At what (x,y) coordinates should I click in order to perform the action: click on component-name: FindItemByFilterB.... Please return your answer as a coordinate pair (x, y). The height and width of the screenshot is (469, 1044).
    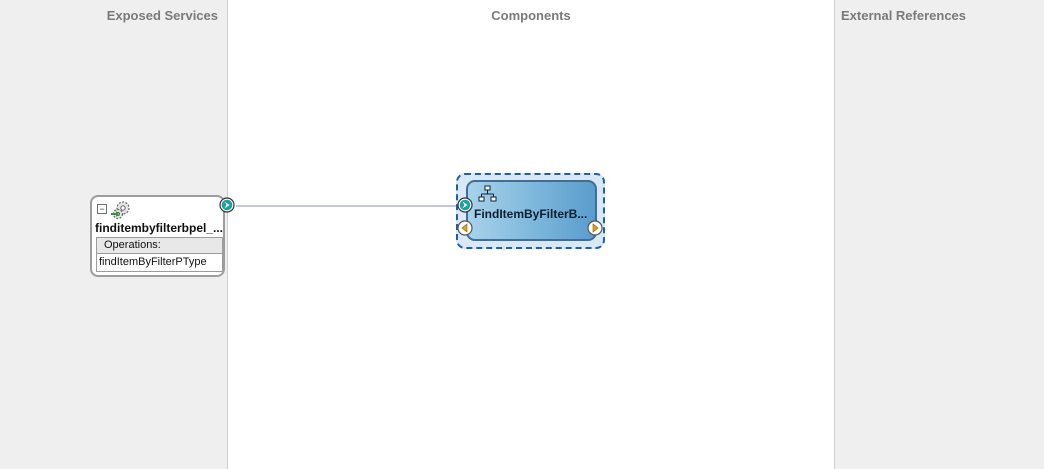
    Looking at the image, I should click on (531, 214).